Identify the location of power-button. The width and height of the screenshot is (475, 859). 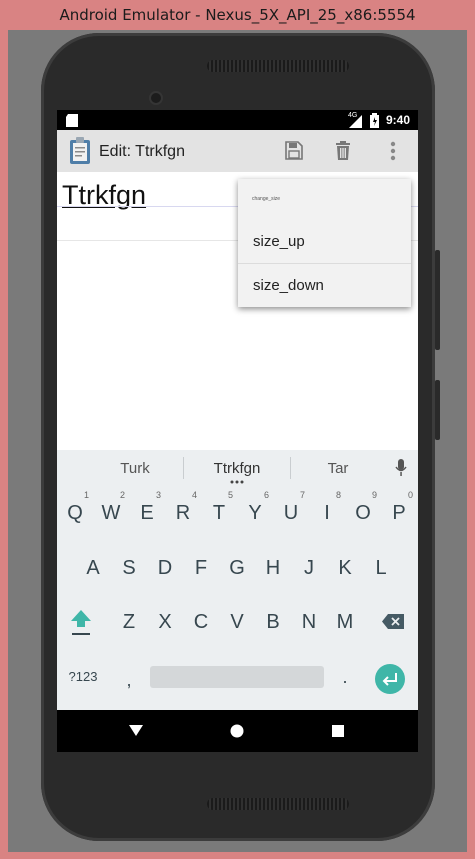
(437, 410).